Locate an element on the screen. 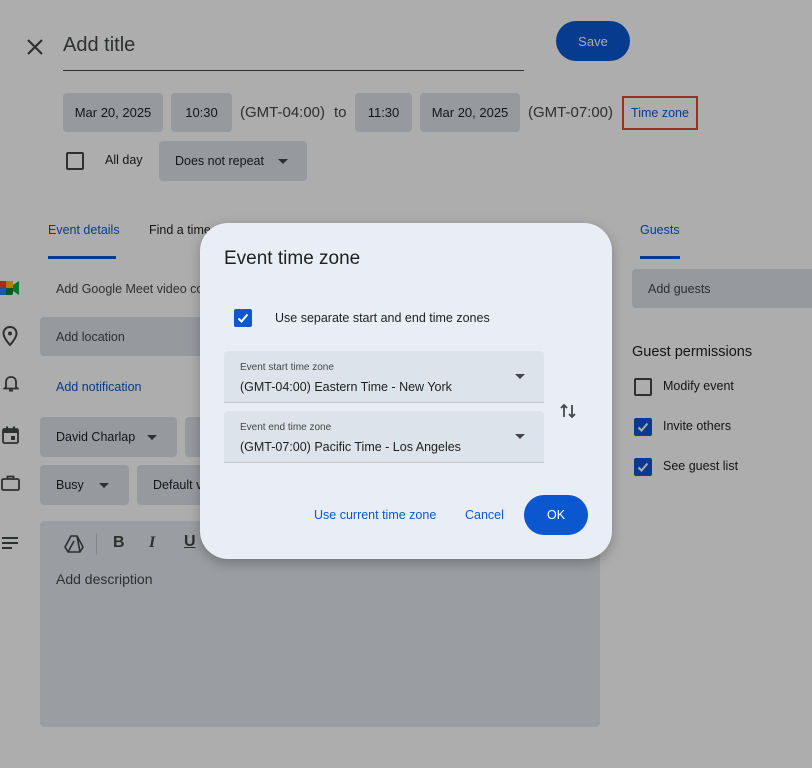 The image size is (812, 768). use-current-timezone-button: Use current time zone is located at coordinates (375, 515).